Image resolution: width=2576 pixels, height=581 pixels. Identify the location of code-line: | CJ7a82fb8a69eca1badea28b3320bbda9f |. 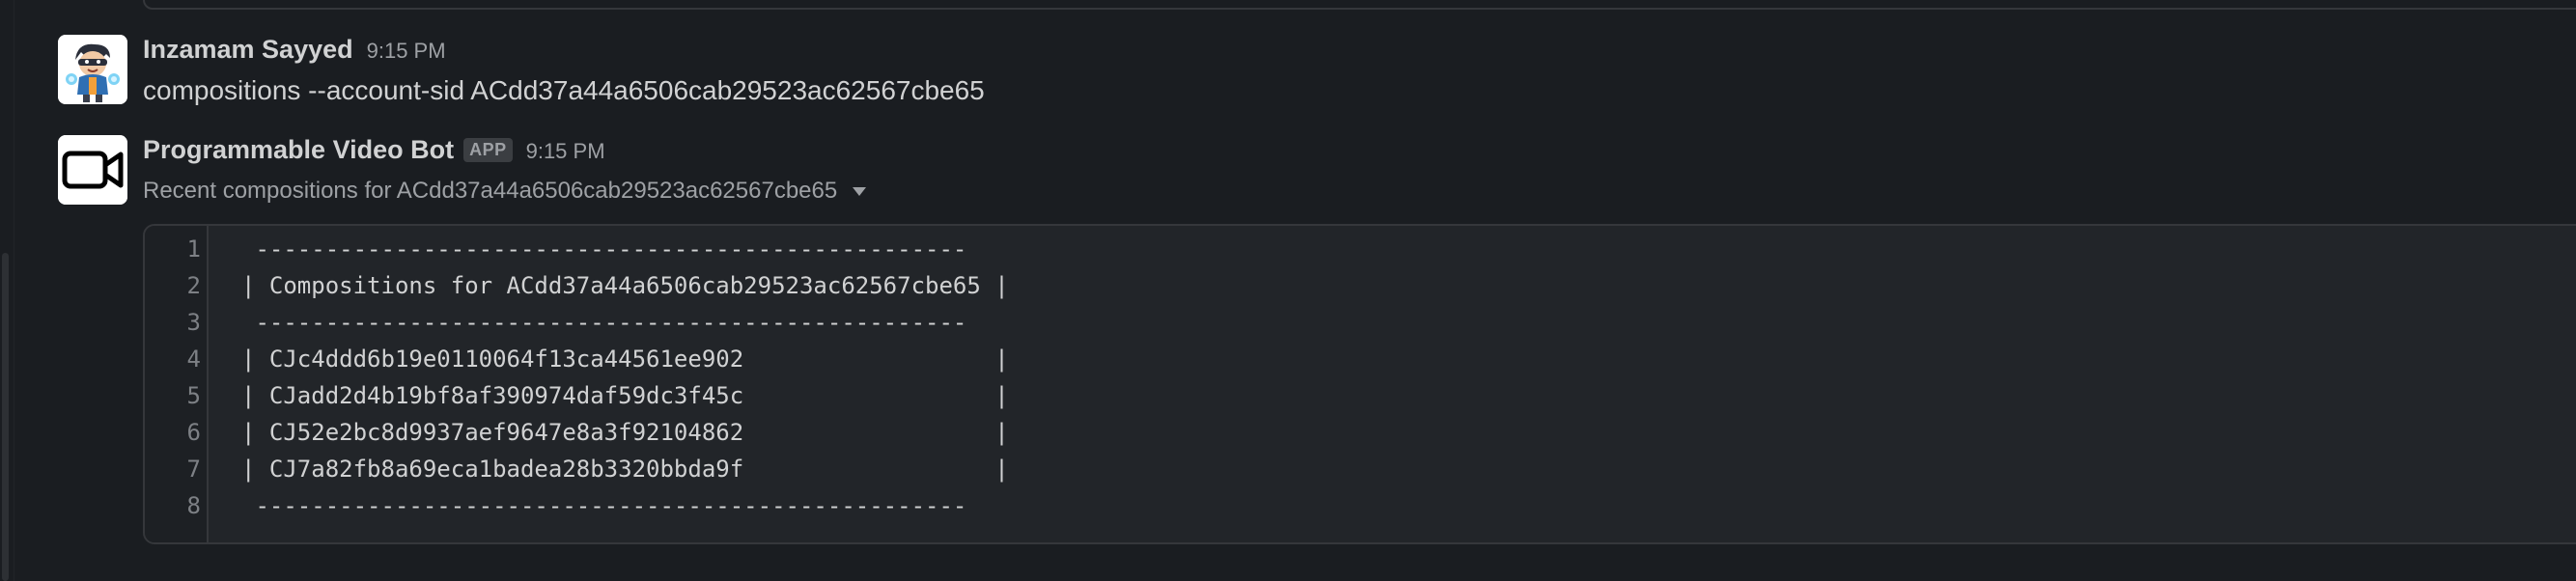
(625, 469).